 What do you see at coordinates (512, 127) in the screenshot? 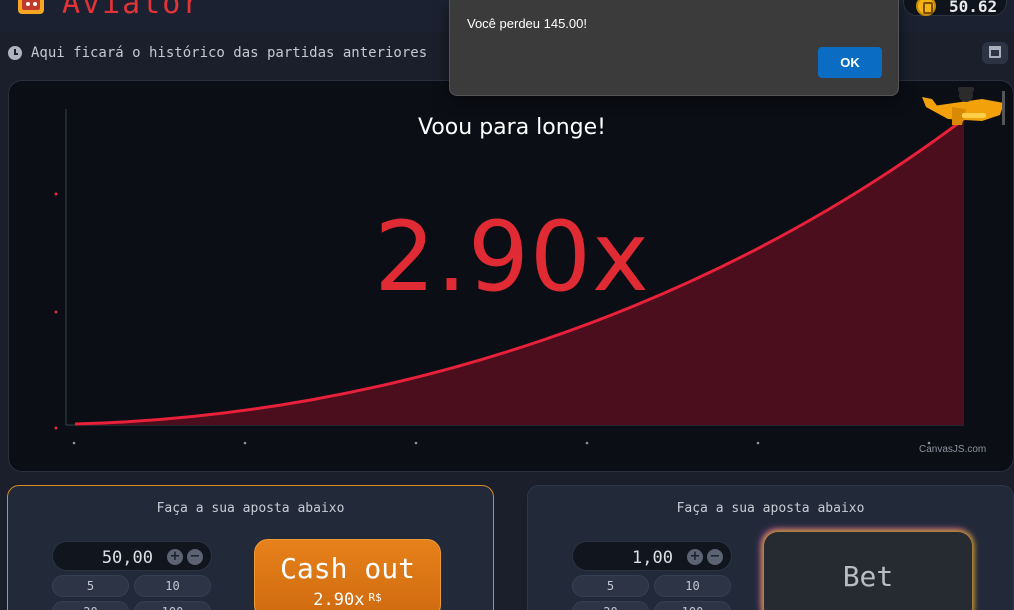
I see `round-status-text: Voou para longe!` at bounding box center [512, 127].